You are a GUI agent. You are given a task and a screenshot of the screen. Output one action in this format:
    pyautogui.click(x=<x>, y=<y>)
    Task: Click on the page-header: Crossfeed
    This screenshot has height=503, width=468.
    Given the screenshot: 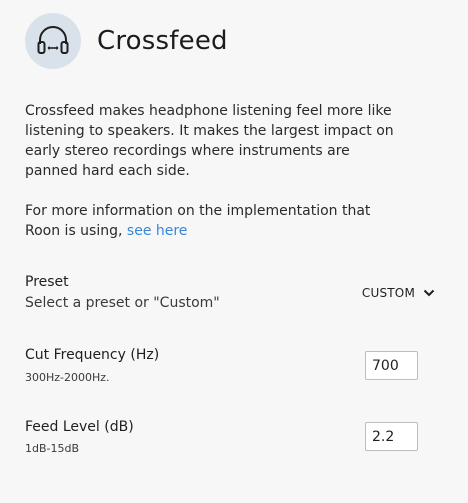 What is the action you would take?
    pyautogui.click(x=126, y=41)
    